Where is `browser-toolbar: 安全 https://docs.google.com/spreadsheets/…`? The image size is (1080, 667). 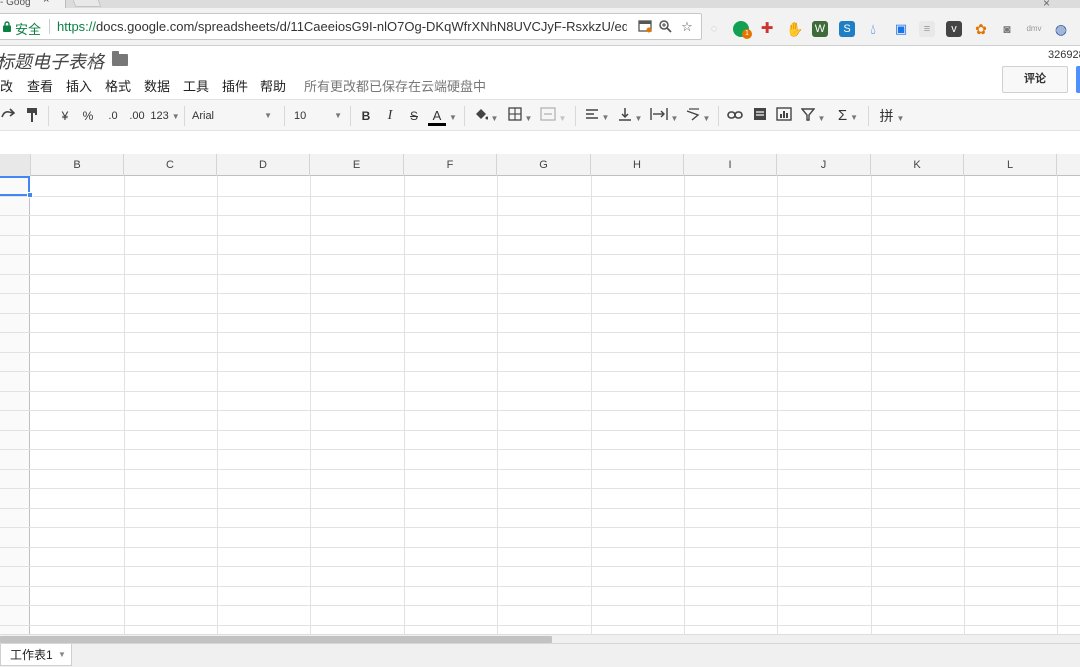 browser-toolbar: 安全 https://docs.google.com/spreadsheets/… is located at coordinates (540, 27).